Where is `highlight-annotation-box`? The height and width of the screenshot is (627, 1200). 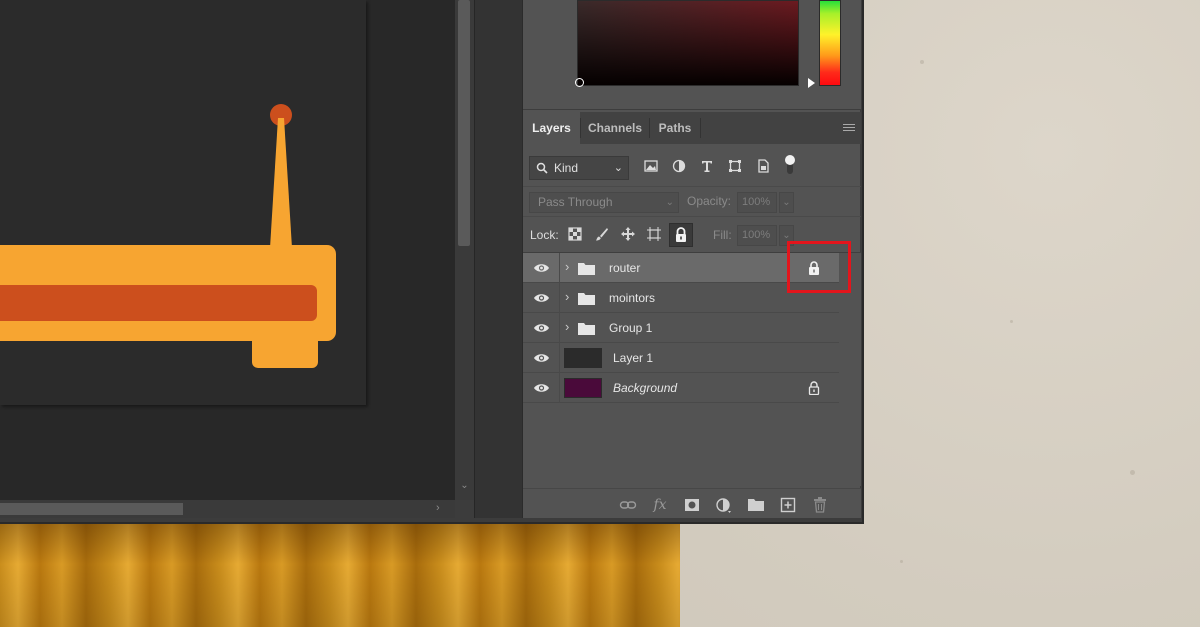 highlight-annotation-box is located at coordinates (819, 267).